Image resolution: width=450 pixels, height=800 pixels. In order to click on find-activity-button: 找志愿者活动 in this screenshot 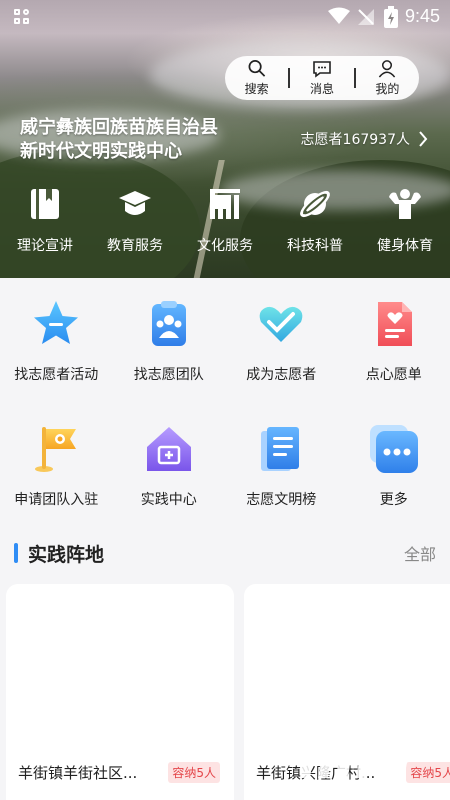, I will do `click(56, 354)`.